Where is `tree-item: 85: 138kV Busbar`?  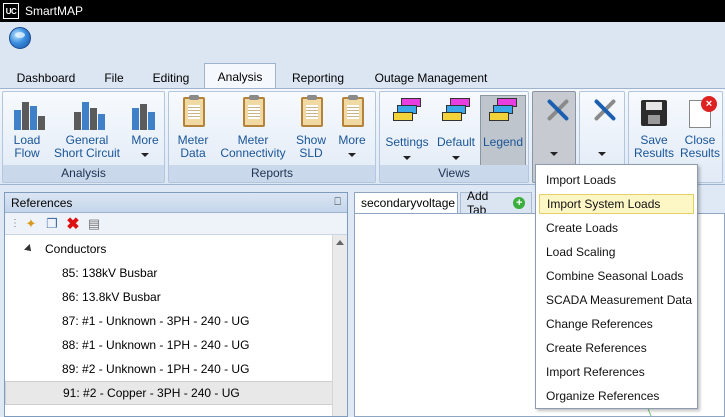 tree-item: 85: 138kV Busbar is located at coordinates (169, 273).